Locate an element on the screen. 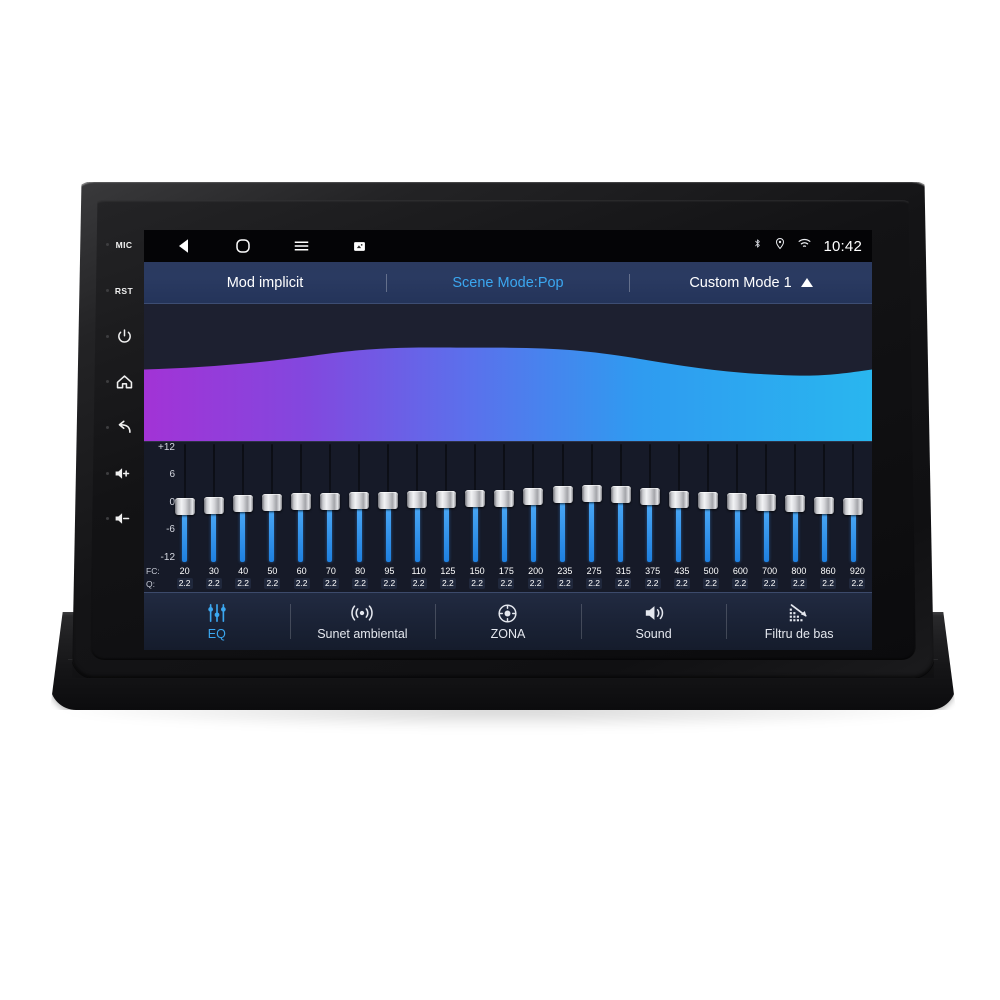 This screenshot has width=1000, height=1000. screenshot-icon is located at coordinates (359, 246).